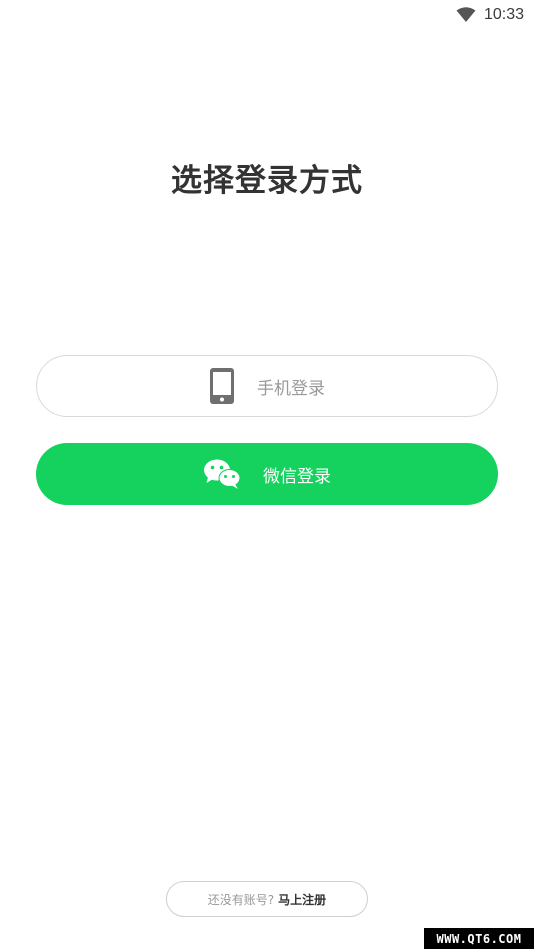 This screenshot has width=534, height=949. I want to click on site-watermark: WWW.QT6.COM, so click(479, 938).